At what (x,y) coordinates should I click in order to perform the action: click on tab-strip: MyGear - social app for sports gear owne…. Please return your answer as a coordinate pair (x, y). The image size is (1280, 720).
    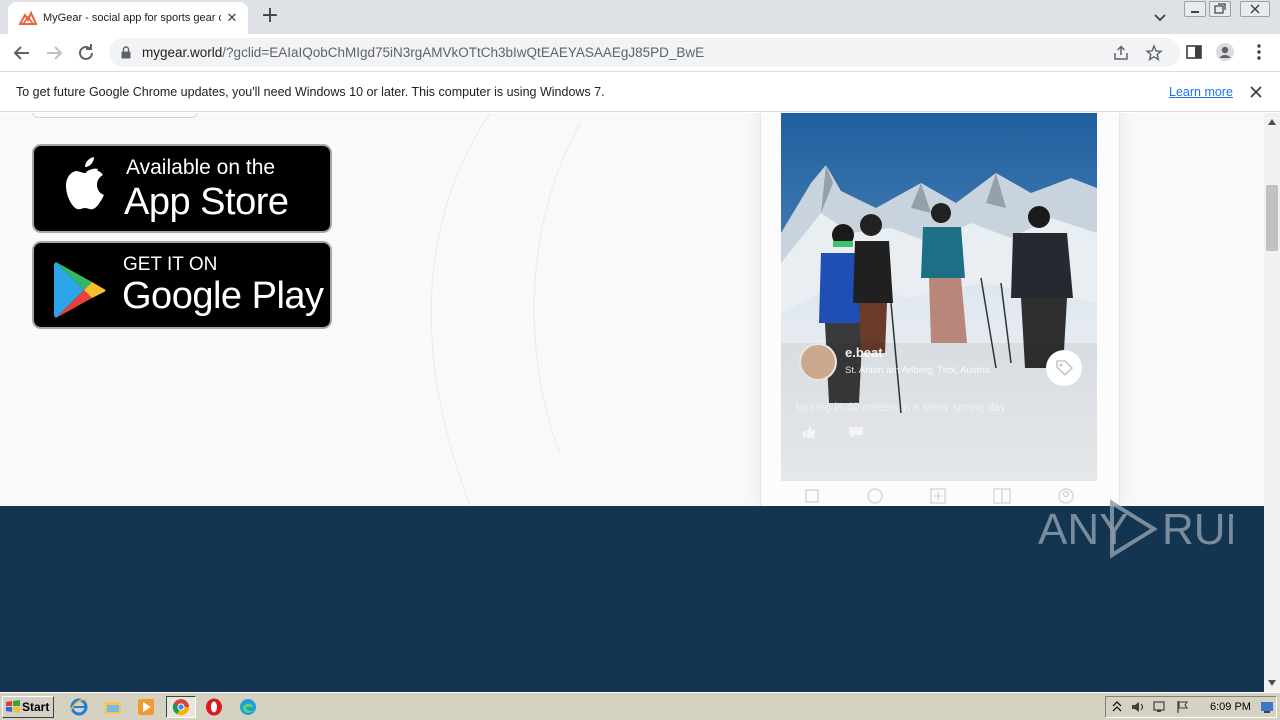
    Looking at the image, I should click on (640, 17).